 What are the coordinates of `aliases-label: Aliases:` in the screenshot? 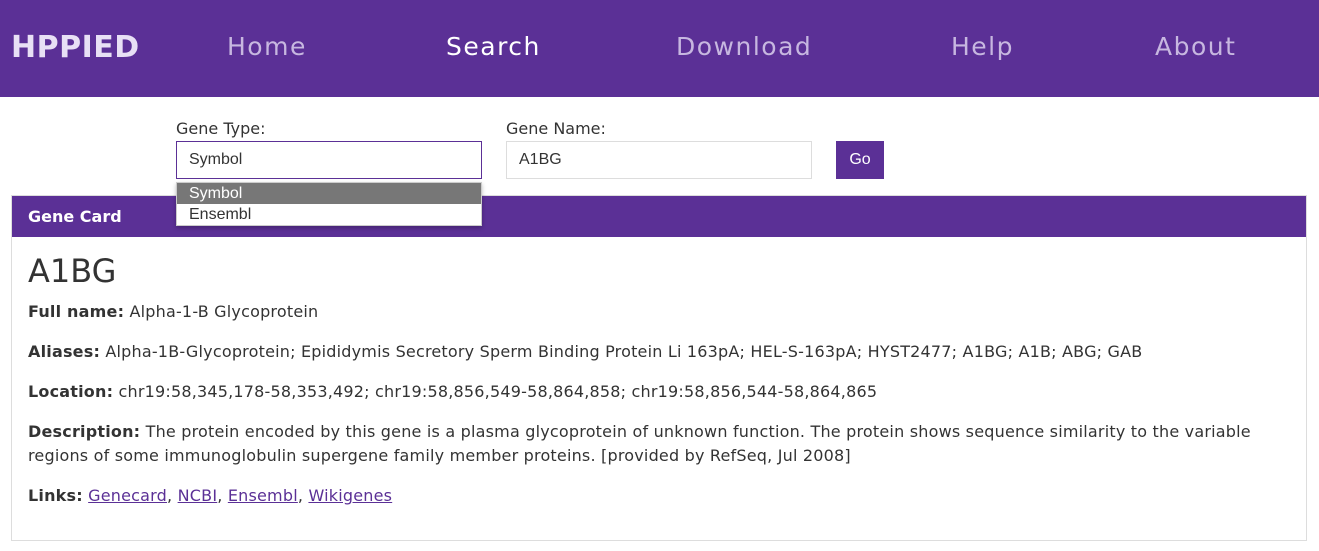 It's located at (64, 351).